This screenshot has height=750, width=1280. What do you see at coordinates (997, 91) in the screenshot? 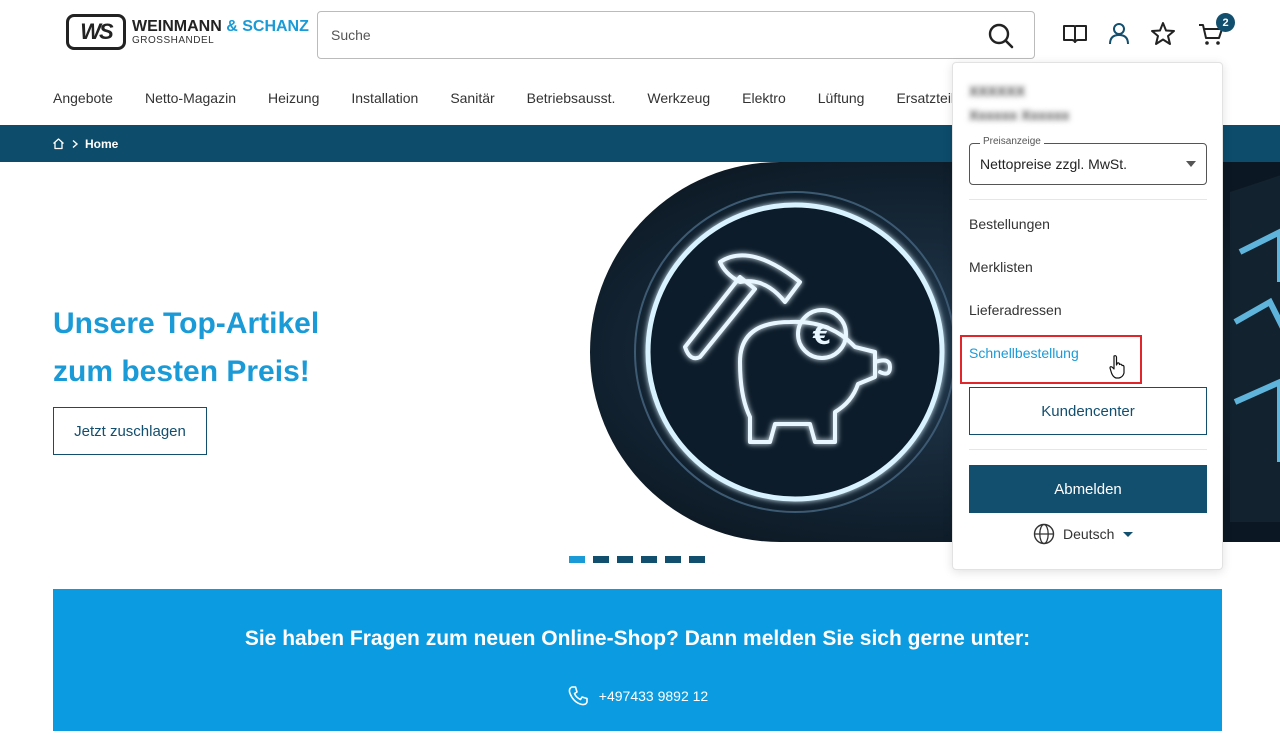
I see `customer-number: XXXXXX` at bounding box center [997, 91].